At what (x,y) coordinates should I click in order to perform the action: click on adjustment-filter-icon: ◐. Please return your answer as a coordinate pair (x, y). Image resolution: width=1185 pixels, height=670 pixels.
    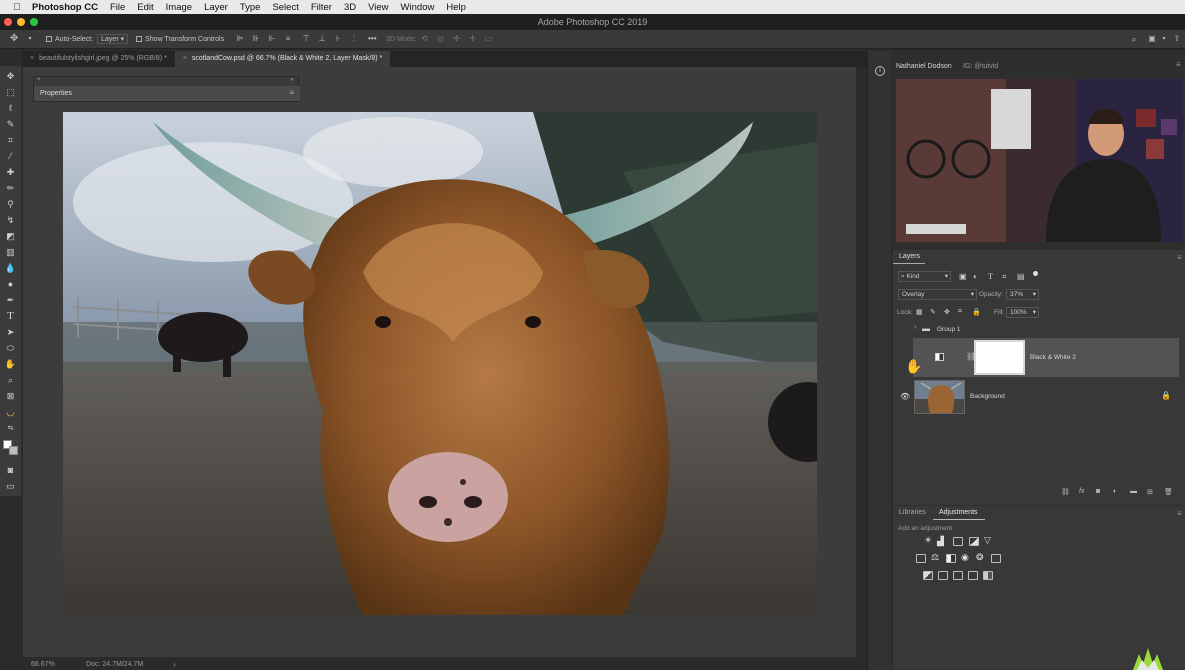
    Looking at the image, I should click on (975, 276).